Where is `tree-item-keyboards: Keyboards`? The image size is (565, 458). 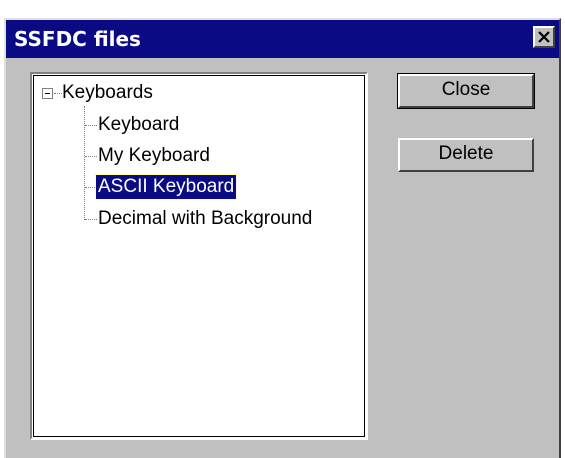 tree-item-keyboards: Keyboards is located at coordinates (107, 93).